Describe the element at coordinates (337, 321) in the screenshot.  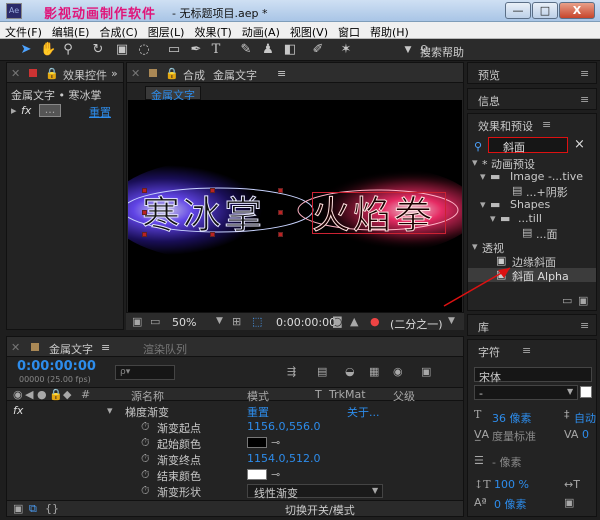
I see `snapshot-icon: ◙` at that location.